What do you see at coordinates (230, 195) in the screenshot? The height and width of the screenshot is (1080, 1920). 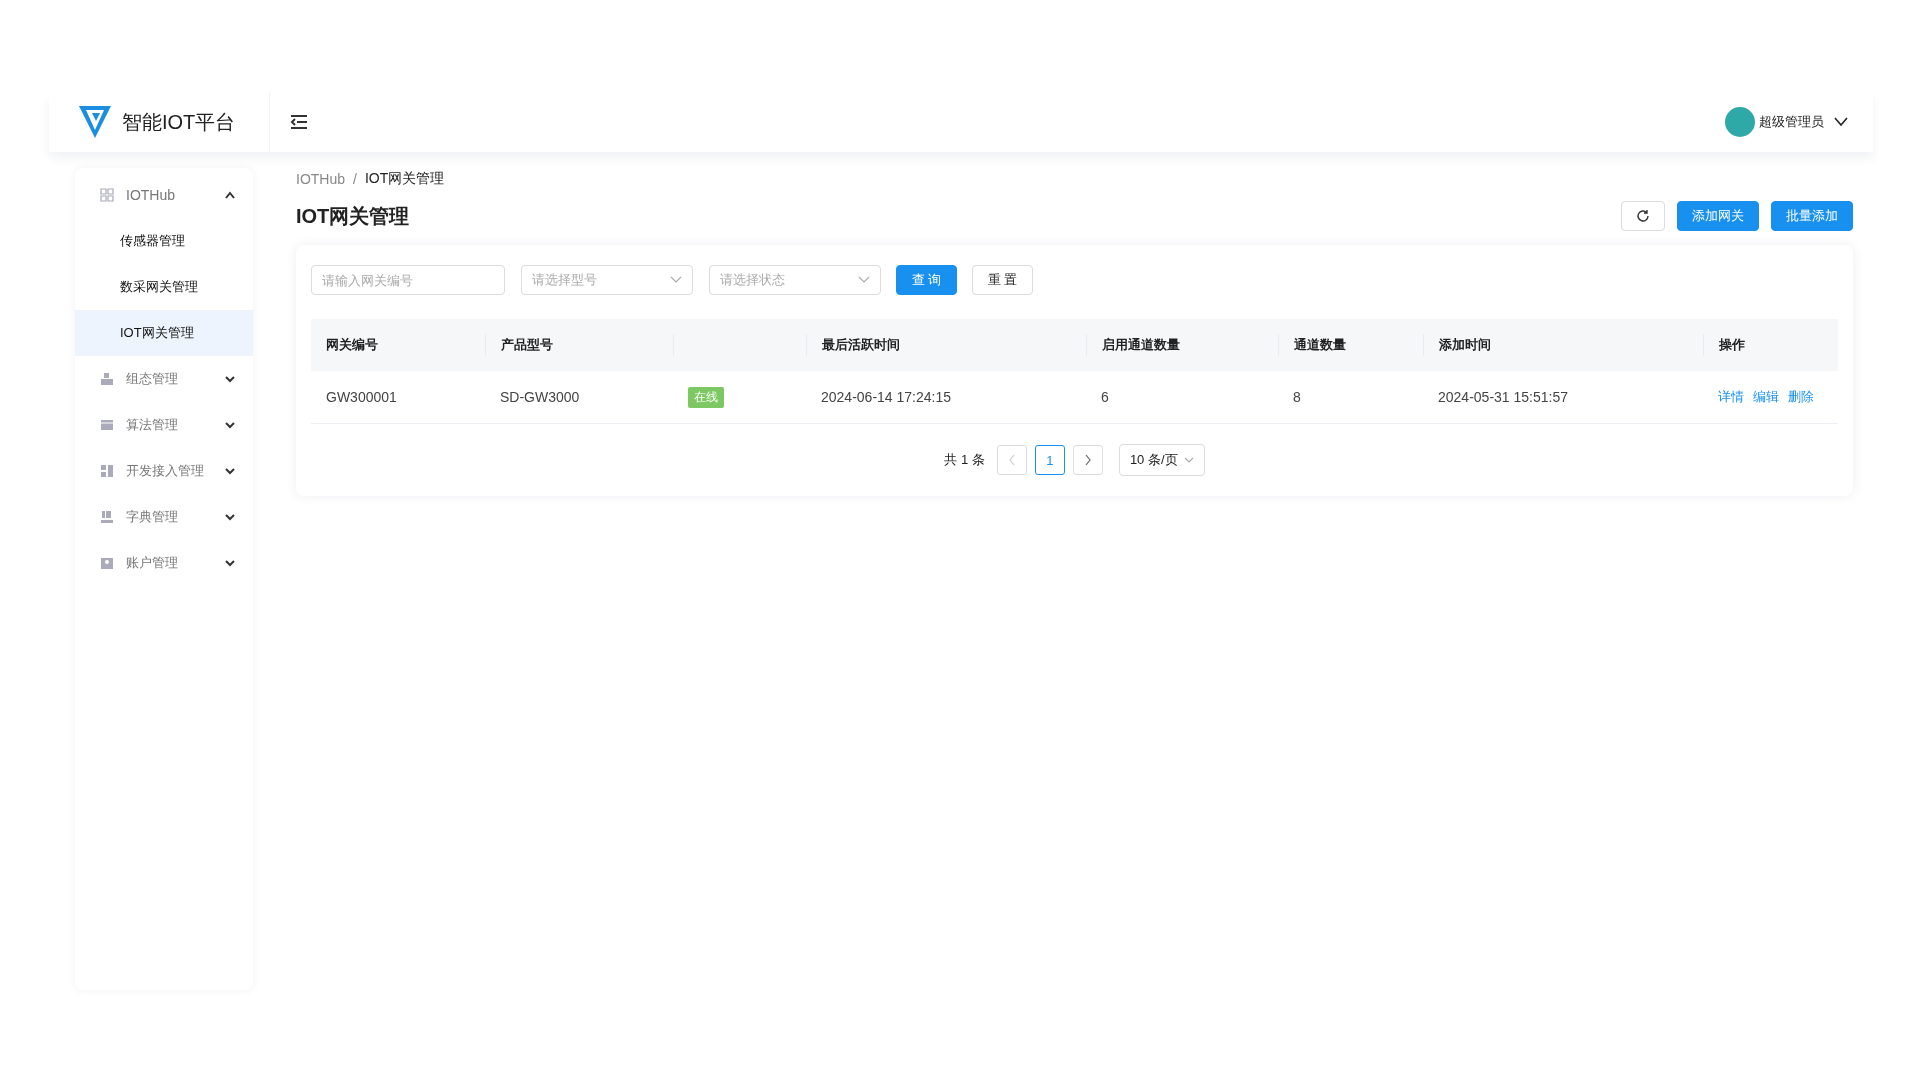 I see `chevron-up-icon` at bounding box center [230, 195].